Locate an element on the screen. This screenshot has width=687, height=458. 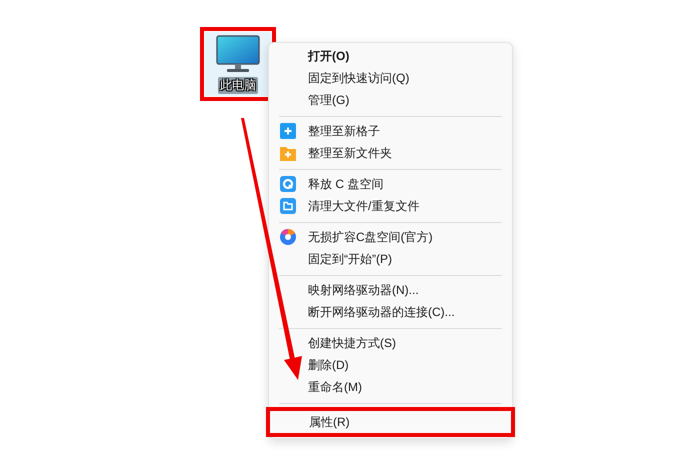
menu-item: 清理大文件/重复文件 is located at coordinates (390, 206).